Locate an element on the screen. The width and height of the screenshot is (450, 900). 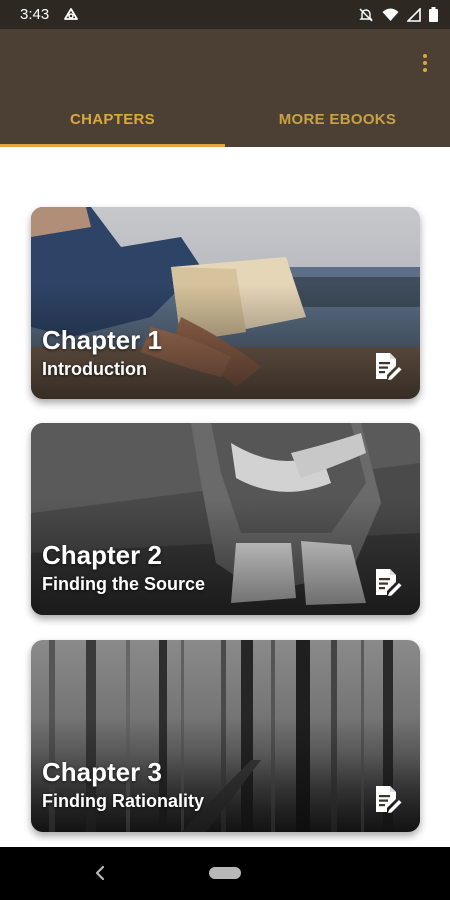
tab-chapters: CHAPTERS is located at coordinates (112, 119).